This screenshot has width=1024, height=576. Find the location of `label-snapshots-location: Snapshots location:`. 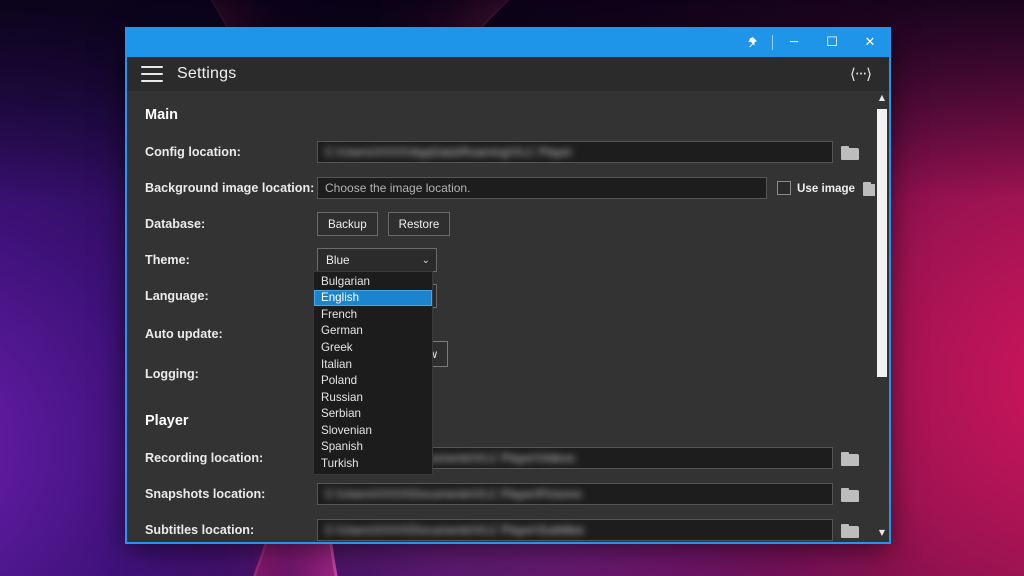

label-snapshots-location: Snapshots location: is located at coordinates (205, 494).